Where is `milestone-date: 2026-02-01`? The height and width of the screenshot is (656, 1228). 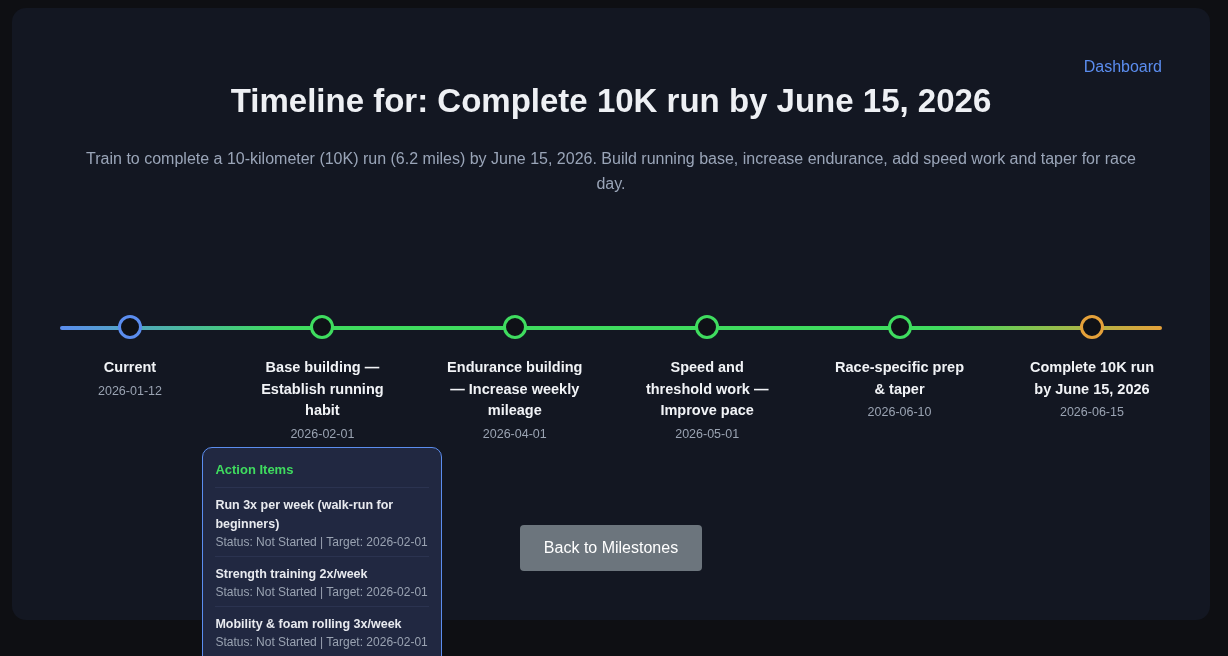
milestone-date: 2026-02-01 is located at coordinates (322, 433).